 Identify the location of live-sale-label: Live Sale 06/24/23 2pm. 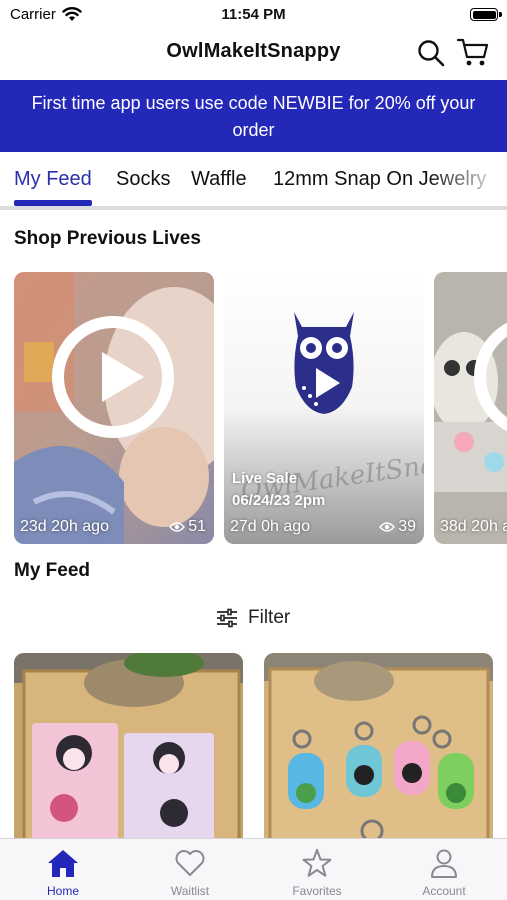
(279, 489).